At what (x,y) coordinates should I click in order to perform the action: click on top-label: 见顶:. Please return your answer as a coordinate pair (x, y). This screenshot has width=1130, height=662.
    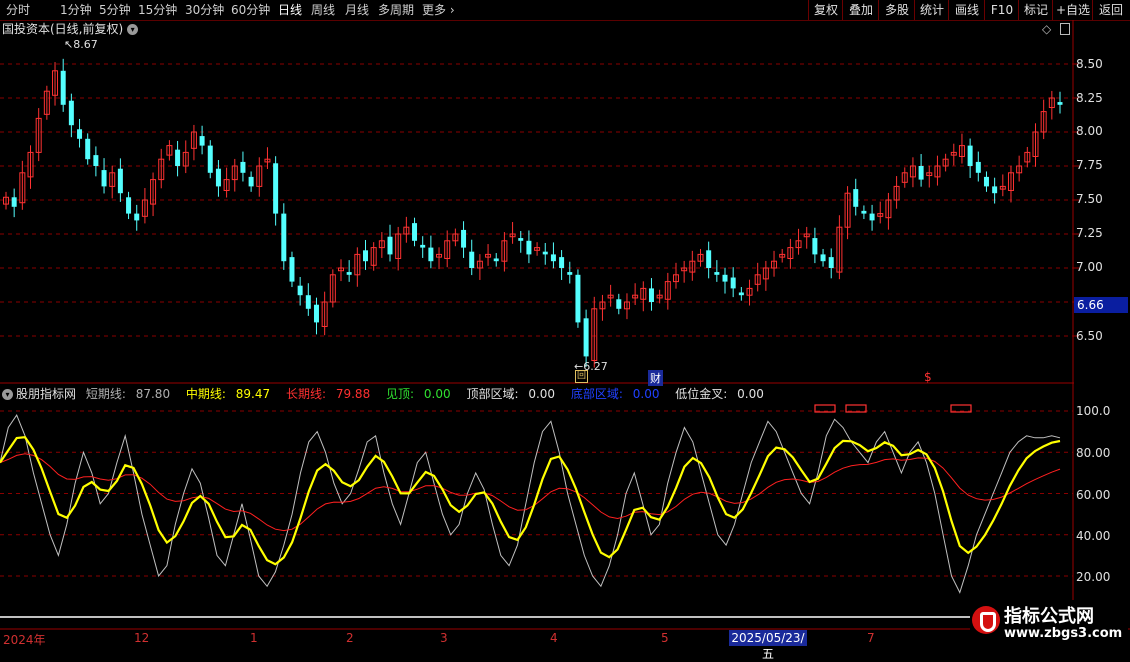
    Looking at the image, I should click on (400, 394).